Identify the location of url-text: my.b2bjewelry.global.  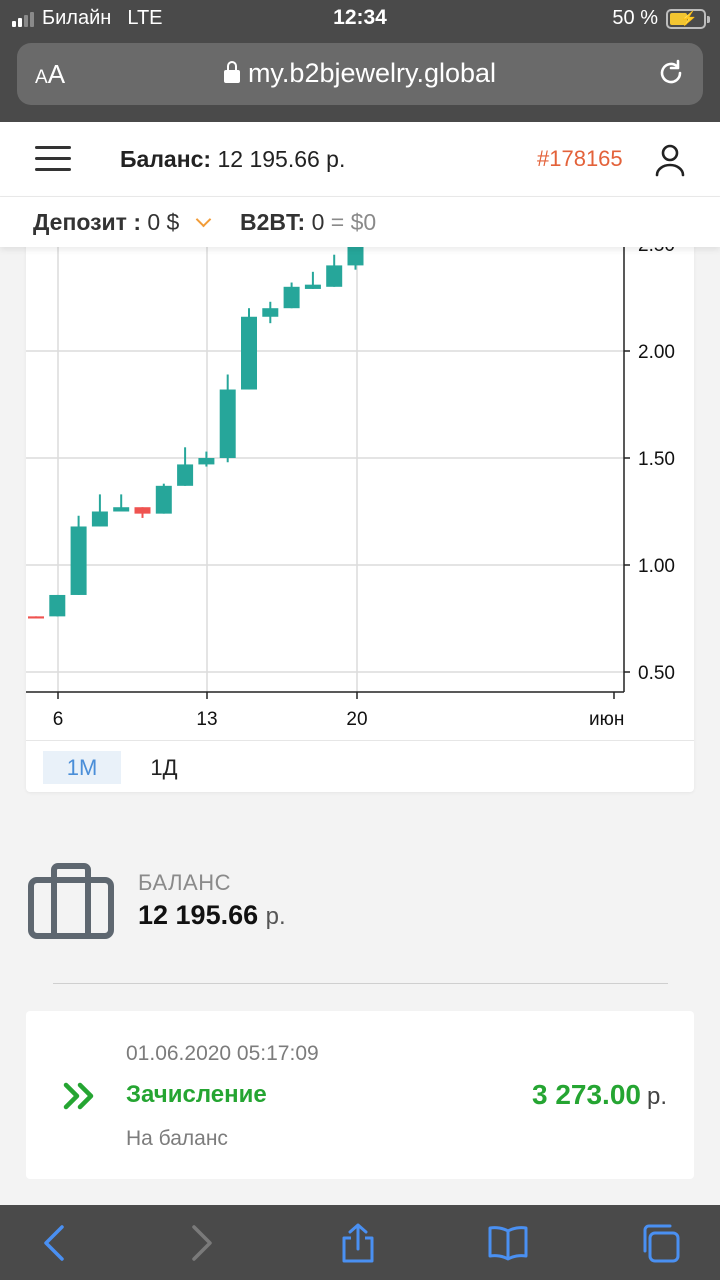
(372, 73).